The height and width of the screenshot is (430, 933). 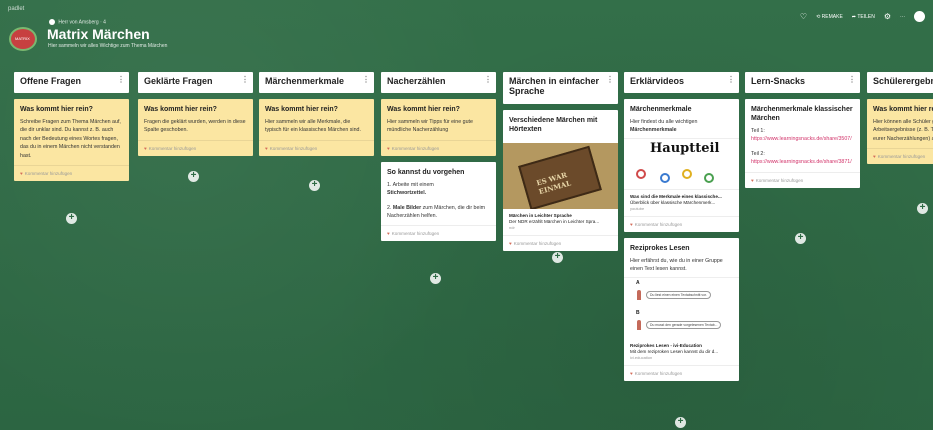 What do you see at coordinates (554, 86) in the screenshot?
I see `column-title: Märchen in einfacher Sprache` at bounding box center [554, 86].